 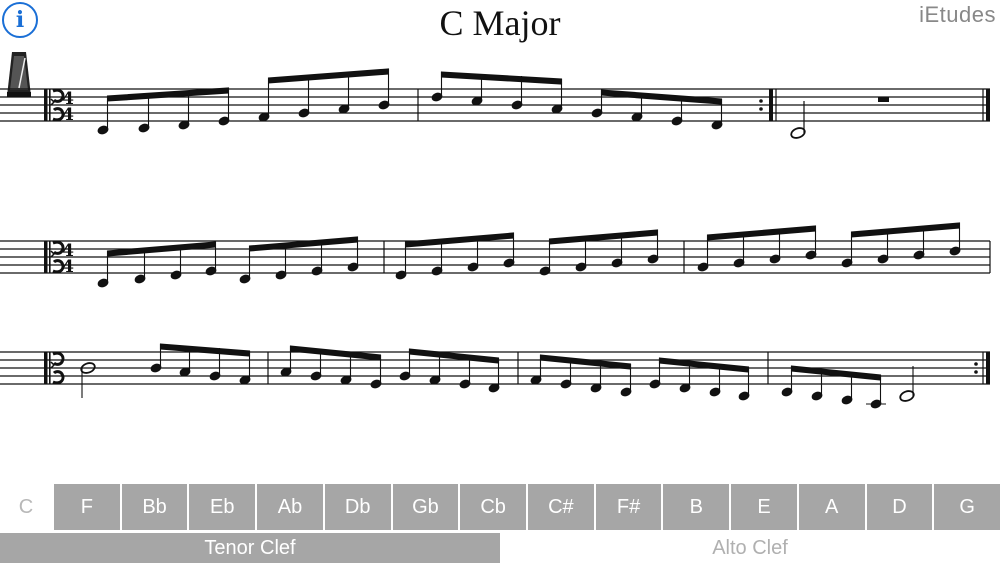 I want to click on key-button-10: F#, so click(x=628, y=507).